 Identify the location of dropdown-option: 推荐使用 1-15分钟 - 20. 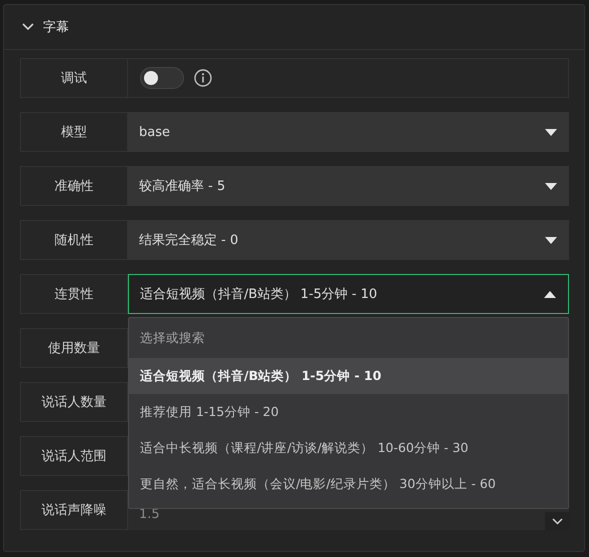
(348, 412).